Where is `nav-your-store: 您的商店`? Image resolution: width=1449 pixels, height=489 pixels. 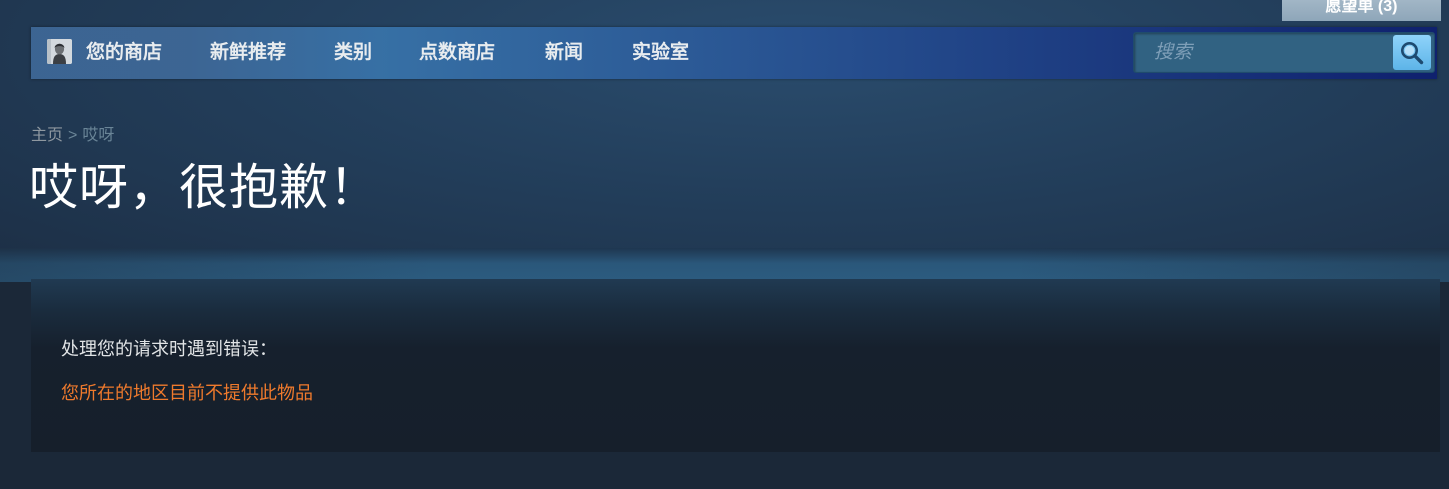
nav-your-store: 您的商店 is located at coordinates (124, 53).